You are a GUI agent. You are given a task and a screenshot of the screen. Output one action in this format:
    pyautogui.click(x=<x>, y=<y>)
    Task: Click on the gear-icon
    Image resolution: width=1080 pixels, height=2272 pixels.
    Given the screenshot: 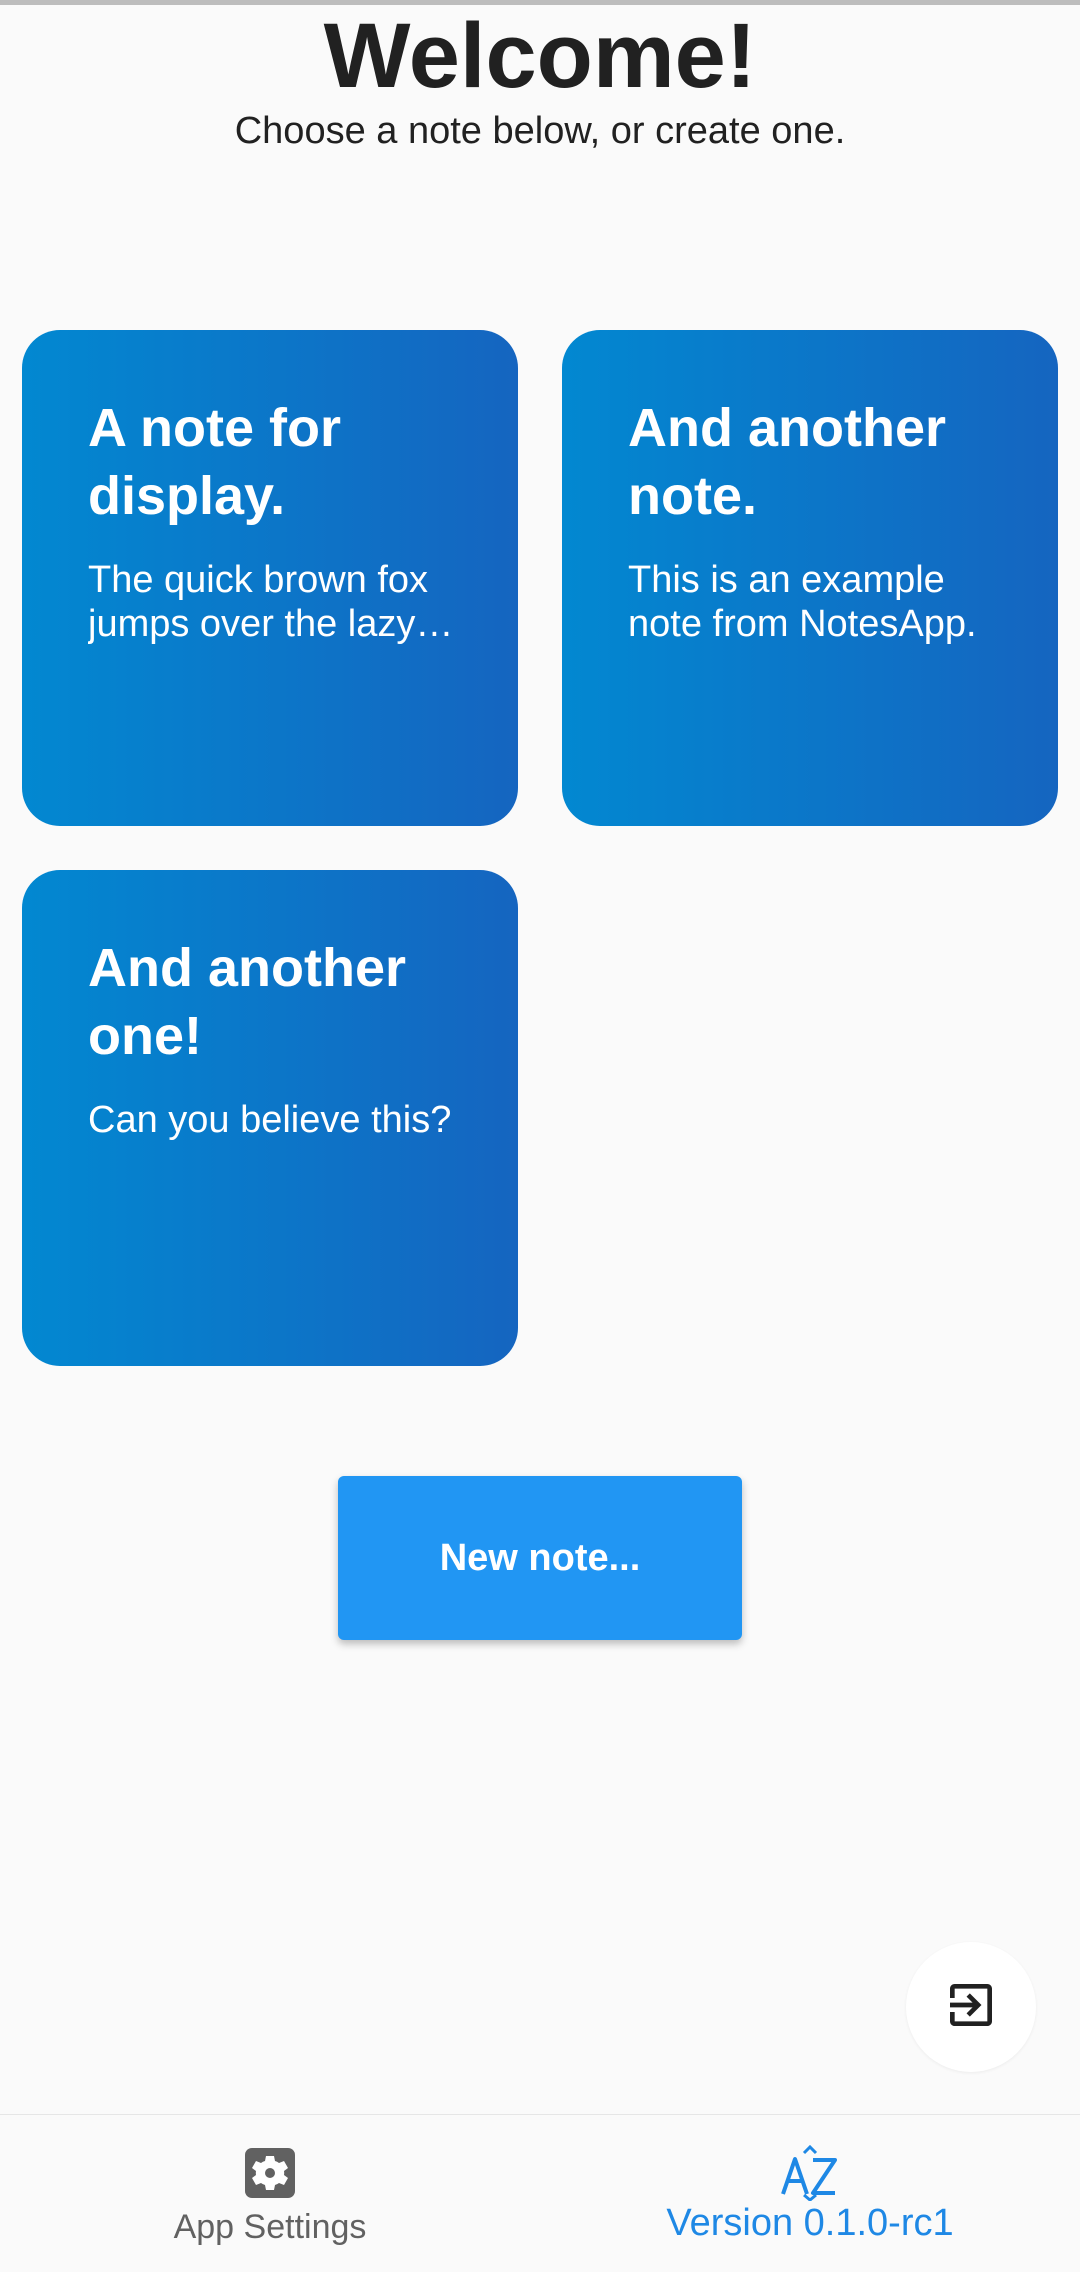 What is the action you would take?
    pyautogui.click(x=270, y=2173)
    